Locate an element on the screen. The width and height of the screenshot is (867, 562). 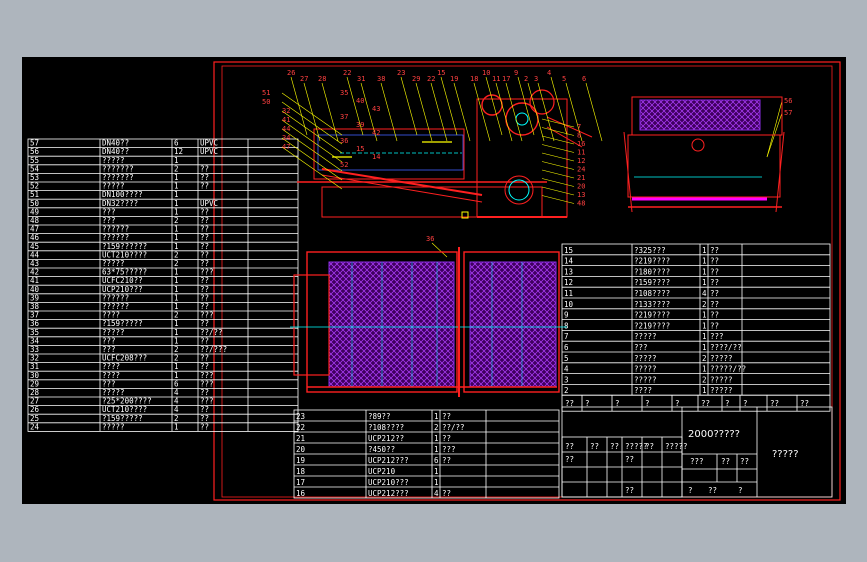
bom-no: 4 is located at coordinates (566, 369).